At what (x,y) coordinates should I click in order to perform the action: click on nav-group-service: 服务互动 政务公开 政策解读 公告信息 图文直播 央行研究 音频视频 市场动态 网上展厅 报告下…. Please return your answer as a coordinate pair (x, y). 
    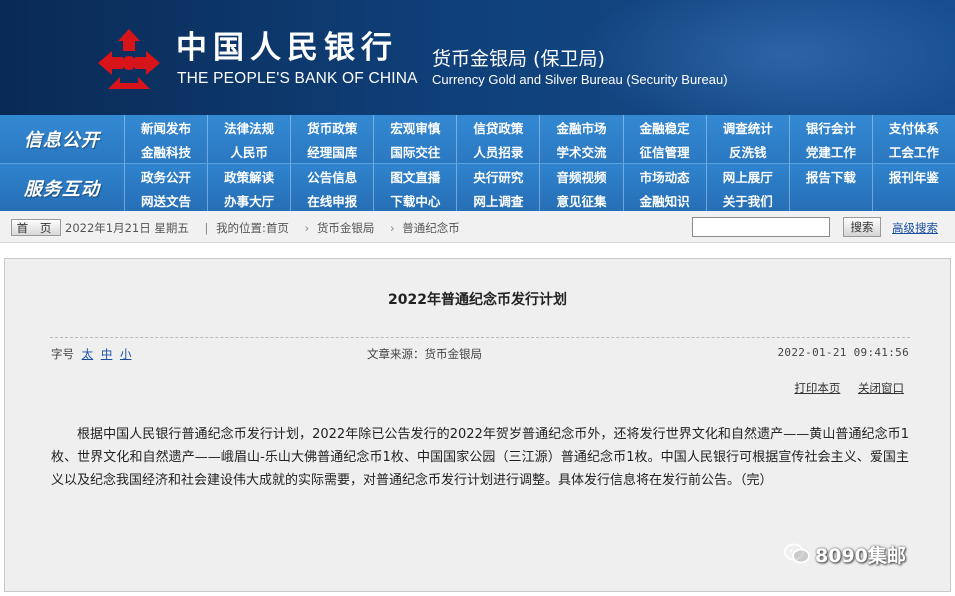
    Looking at the image, I should click on (477, 187).